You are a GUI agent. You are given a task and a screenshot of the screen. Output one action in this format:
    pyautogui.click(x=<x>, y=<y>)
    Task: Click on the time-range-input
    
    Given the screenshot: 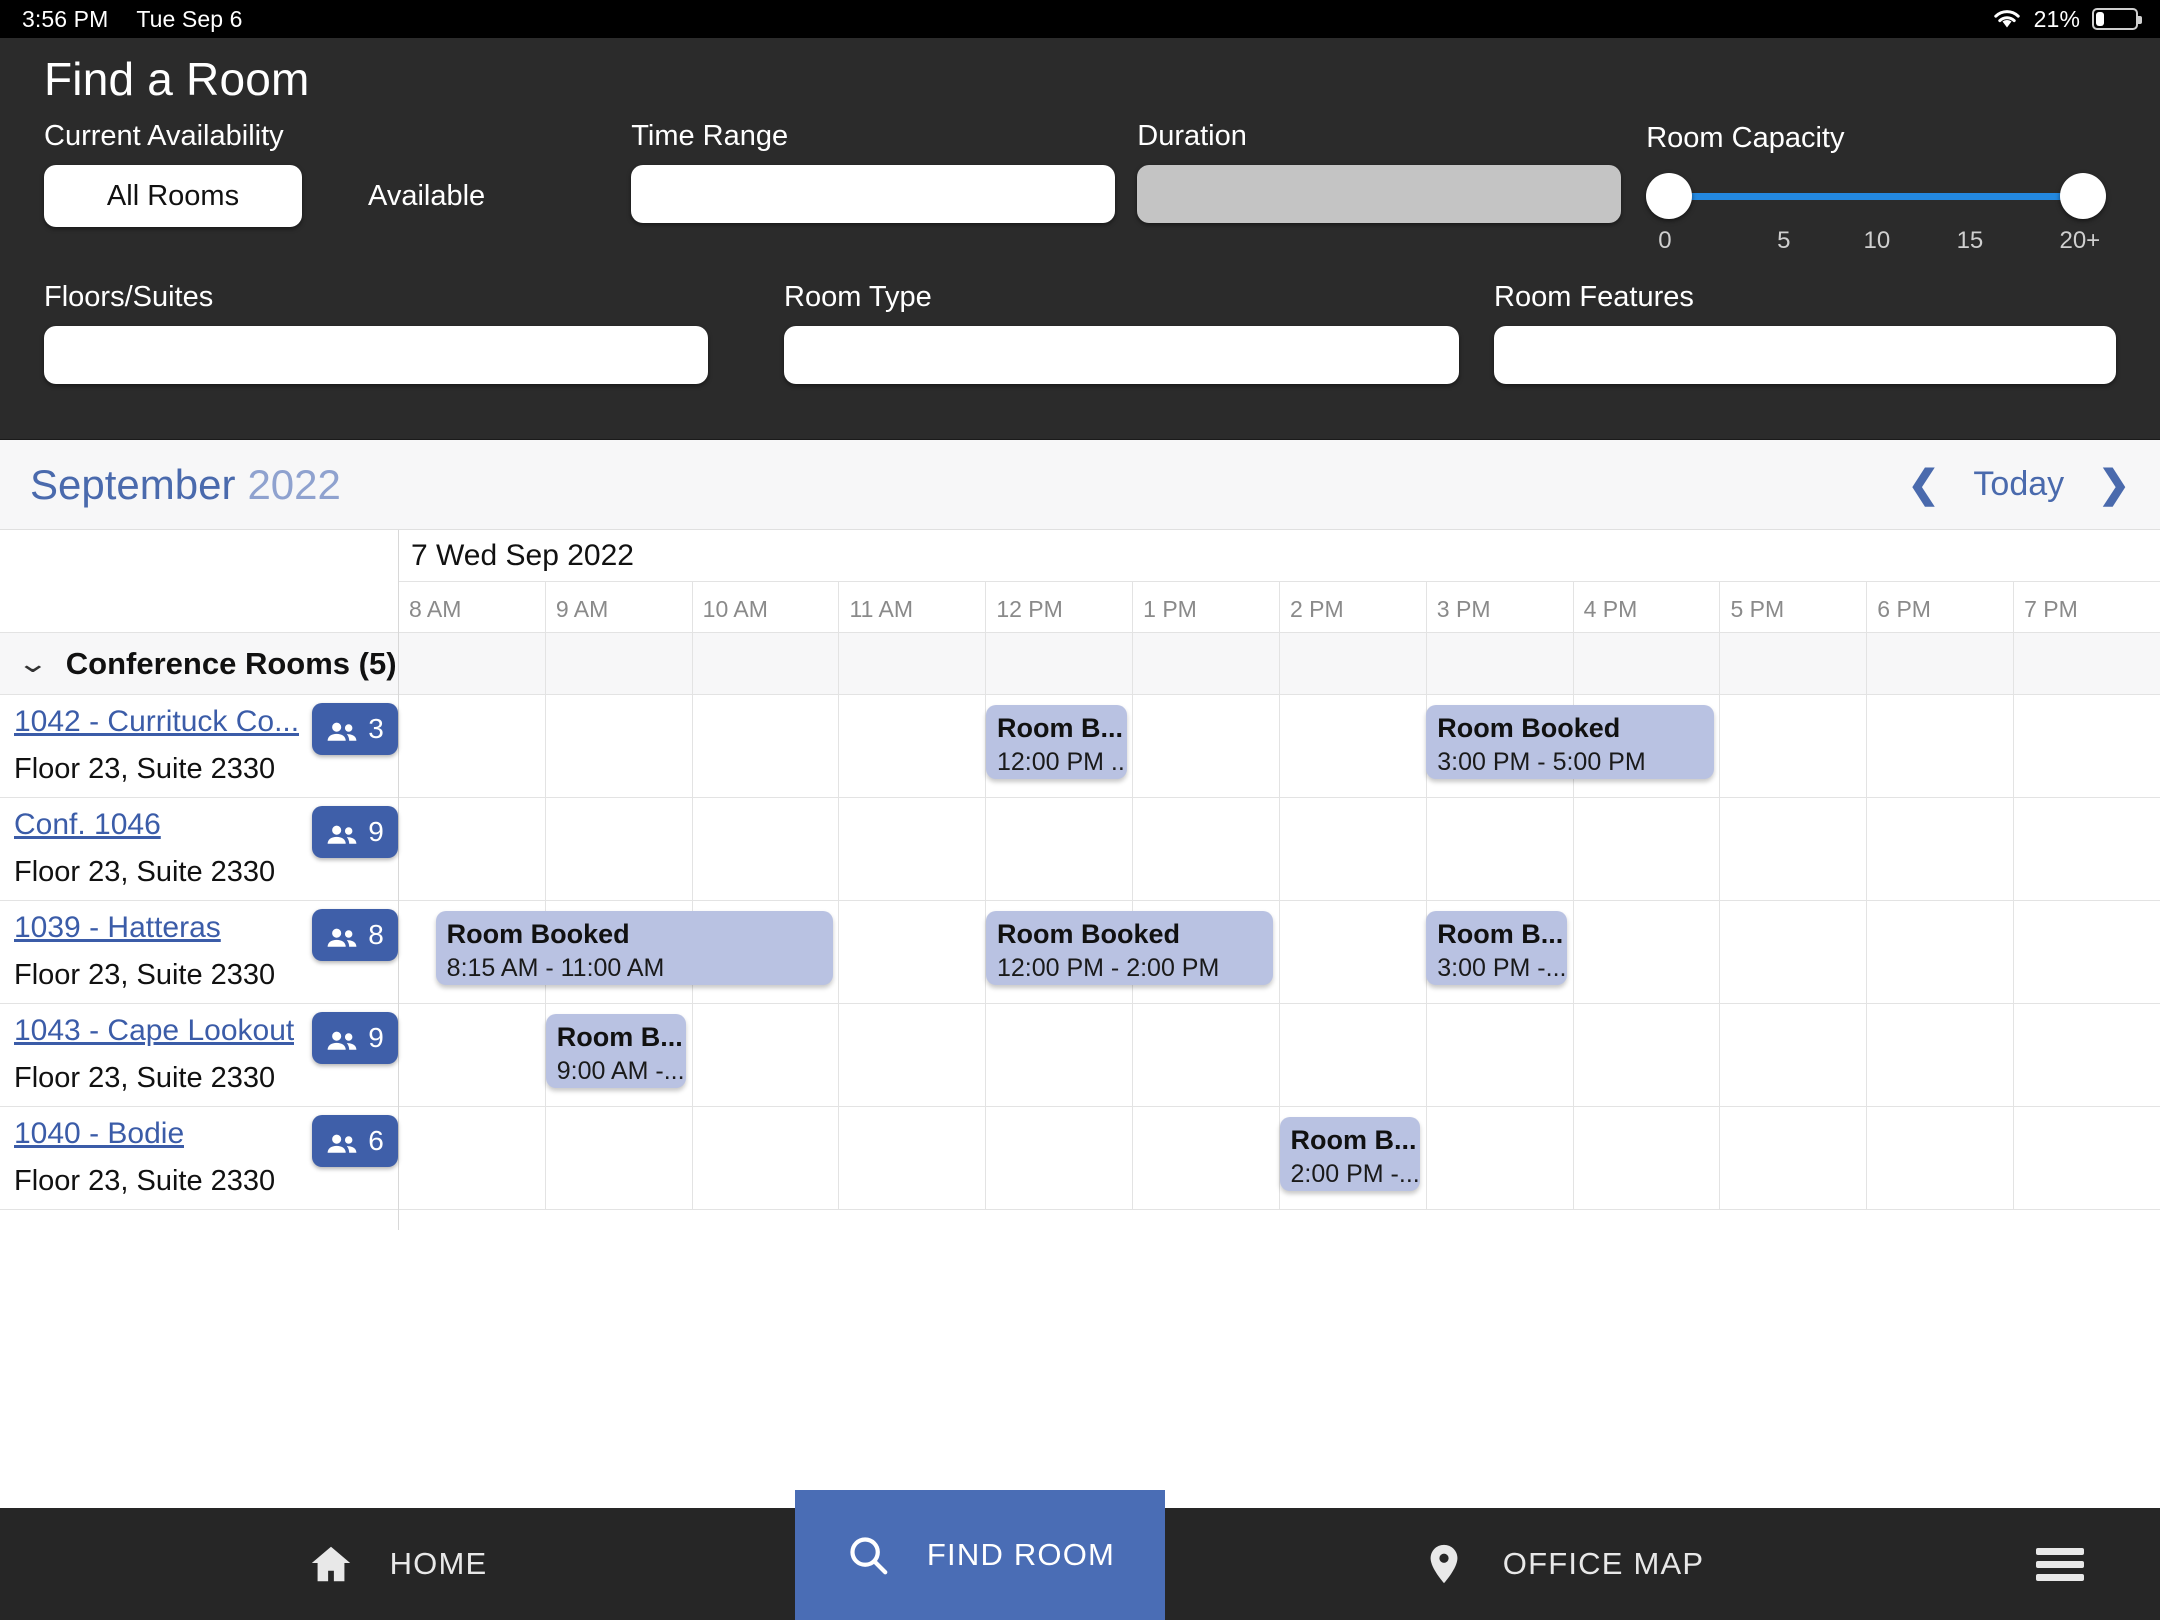 What is the action you would take?
    pyautogui.click(x=873, y=194)
    